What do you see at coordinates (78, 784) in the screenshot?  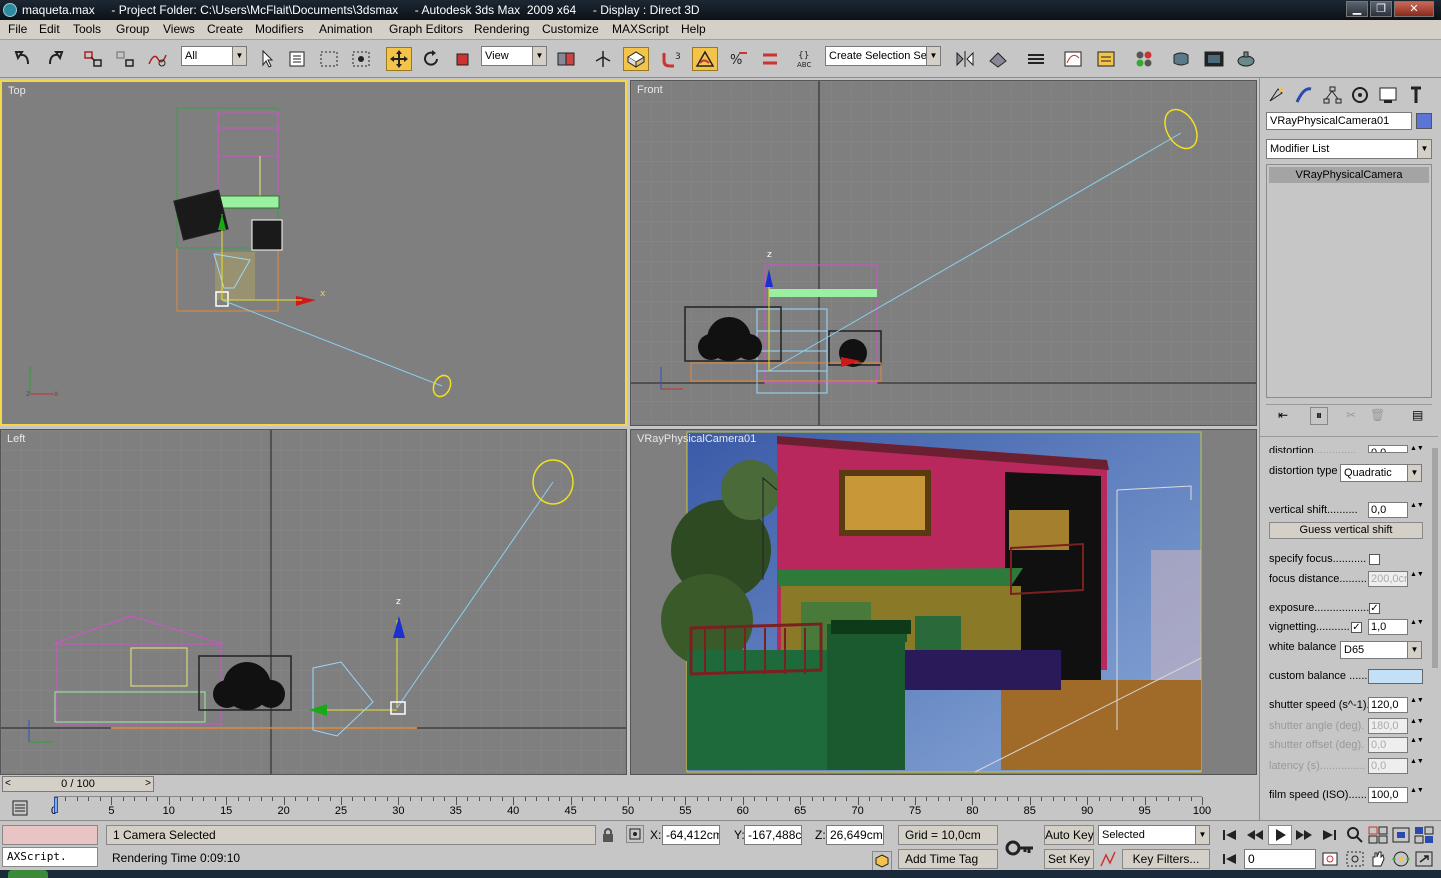 I see `time-slider: < 0 / 100 >` at bounding box center [78, 784].